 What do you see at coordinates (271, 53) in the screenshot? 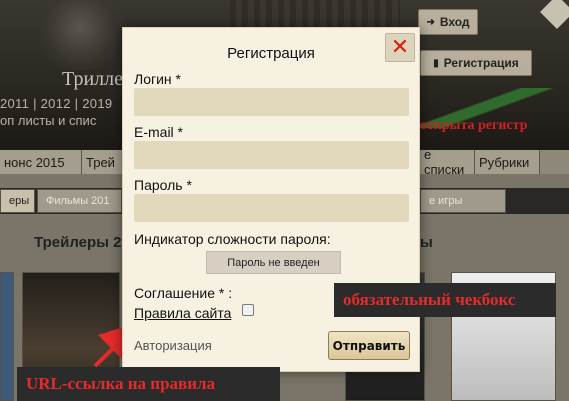
I see `modal-title: Регистрация` at bounding box center [271, 53].